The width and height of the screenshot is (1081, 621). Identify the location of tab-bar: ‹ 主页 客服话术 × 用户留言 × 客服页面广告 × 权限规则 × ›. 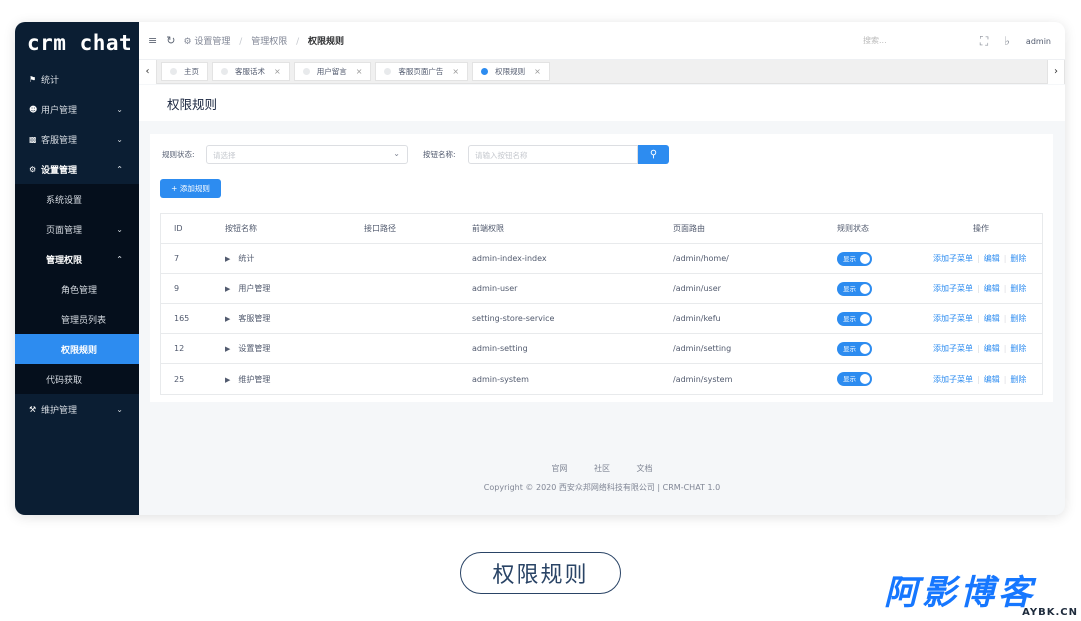
(602, 71).